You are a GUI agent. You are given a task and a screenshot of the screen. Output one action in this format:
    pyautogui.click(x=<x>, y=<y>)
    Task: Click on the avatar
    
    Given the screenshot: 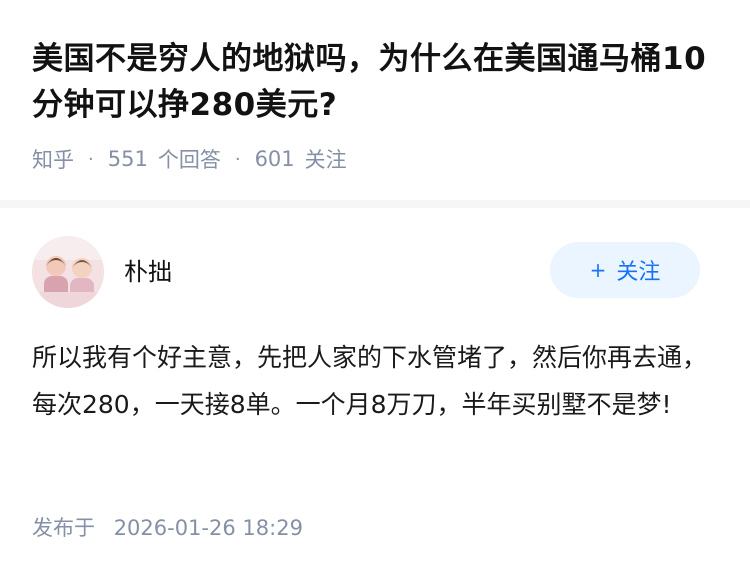 What is the action you would take?
    pyautogui.click(x=68, y=272)
    